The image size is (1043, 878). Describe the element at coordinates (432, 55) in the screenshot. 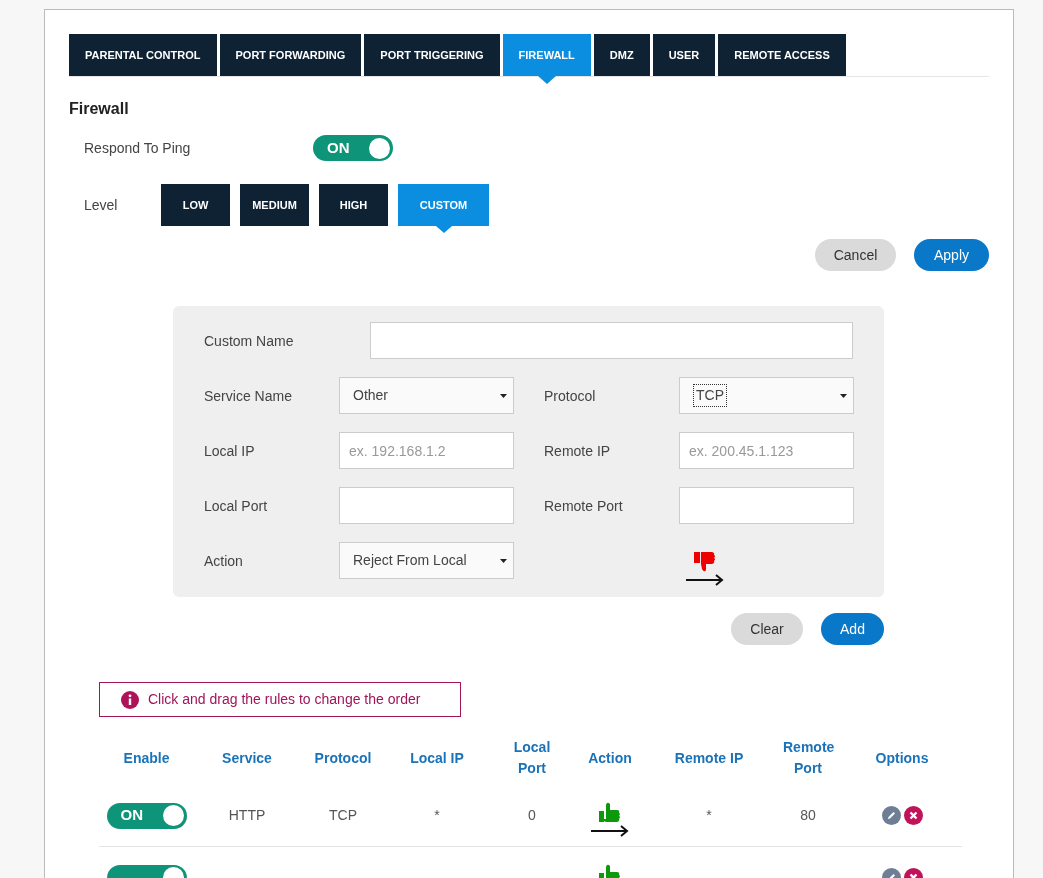

I see `tab: PORT TRIGGERING` at that location.